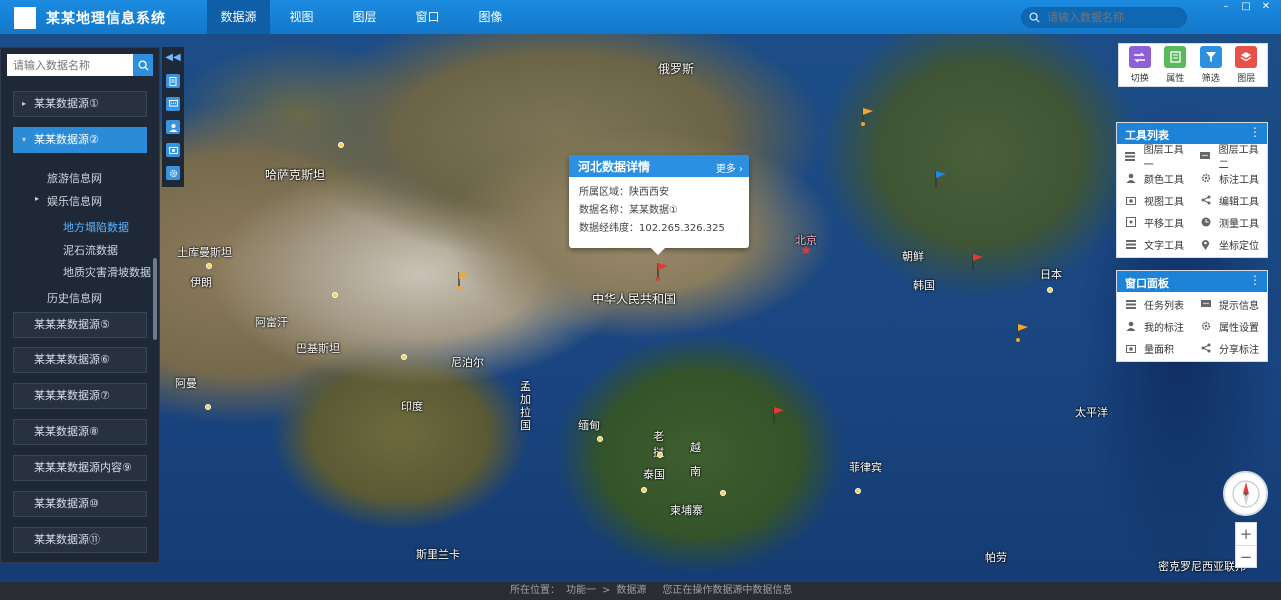 This screenshot has width=1281, height=600. I want to click on left-search-box, so click(80, 65).